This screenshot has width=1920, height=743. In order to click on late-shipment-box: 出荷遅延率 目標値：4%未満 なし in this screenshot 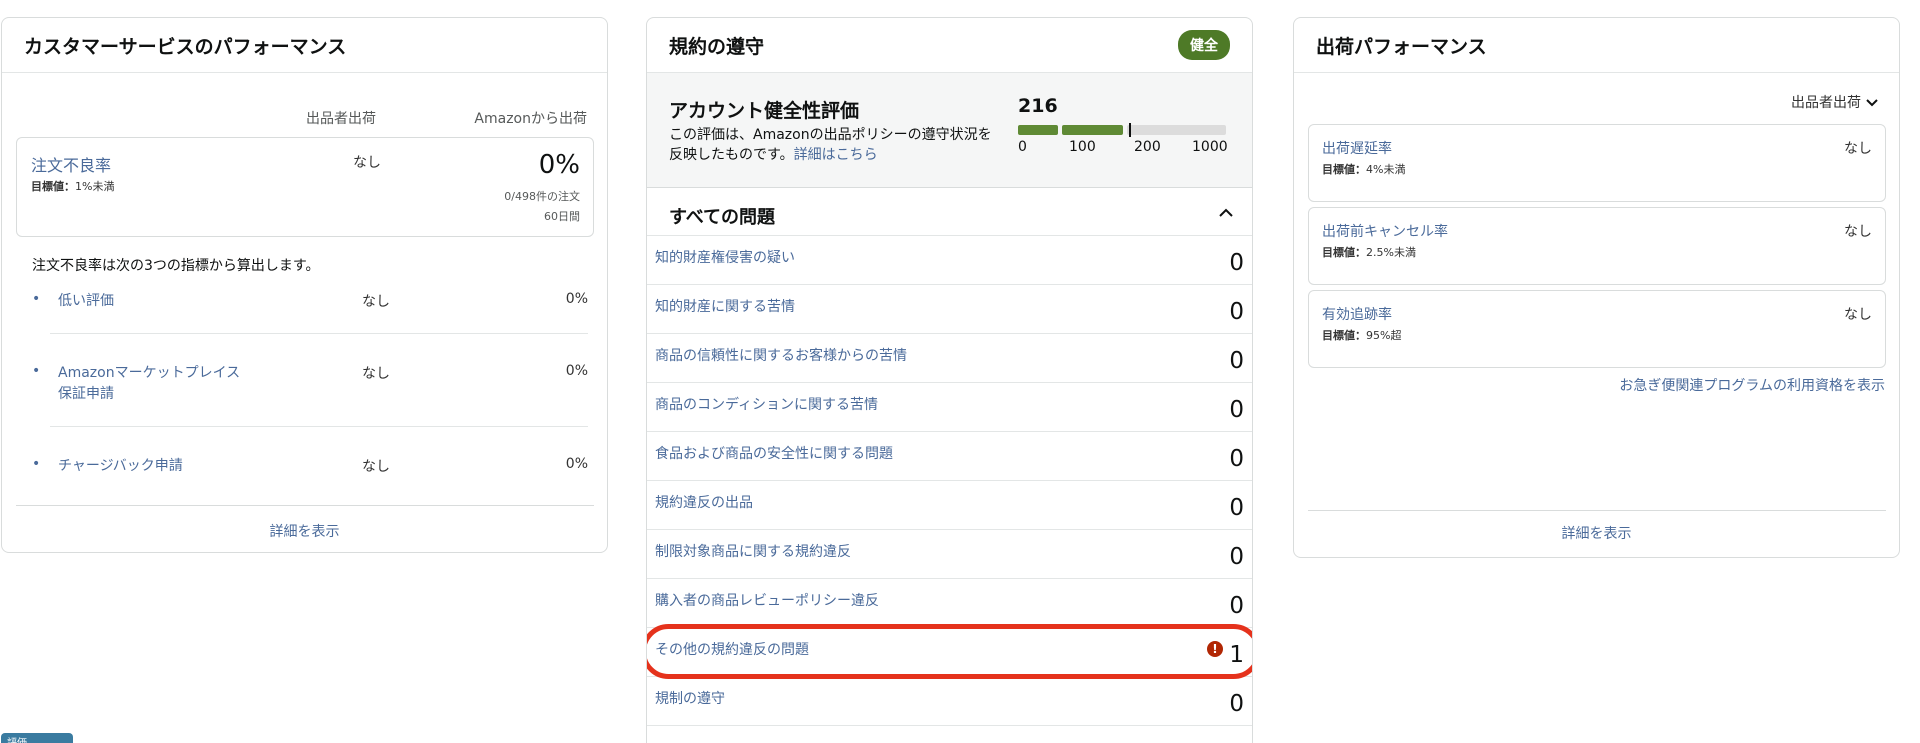, I will do `click(1597, 163)`.